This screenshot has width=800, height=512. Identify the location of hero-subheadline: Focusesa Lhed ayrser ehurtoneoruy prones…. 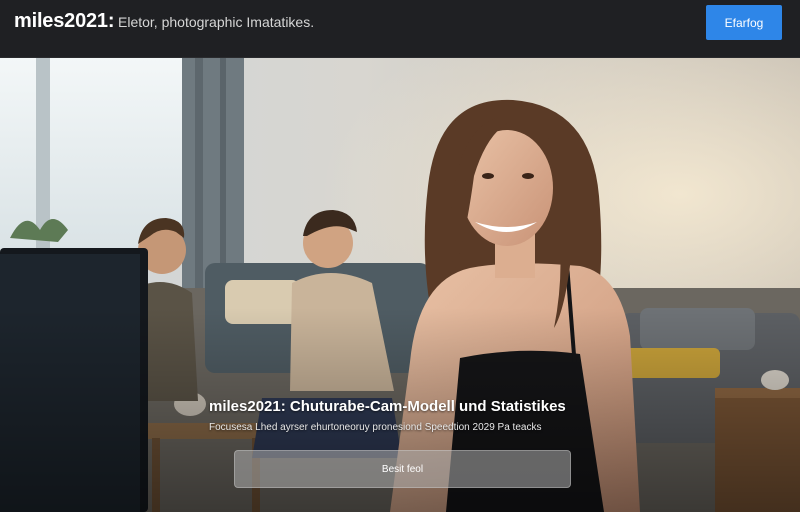
(375, 427).